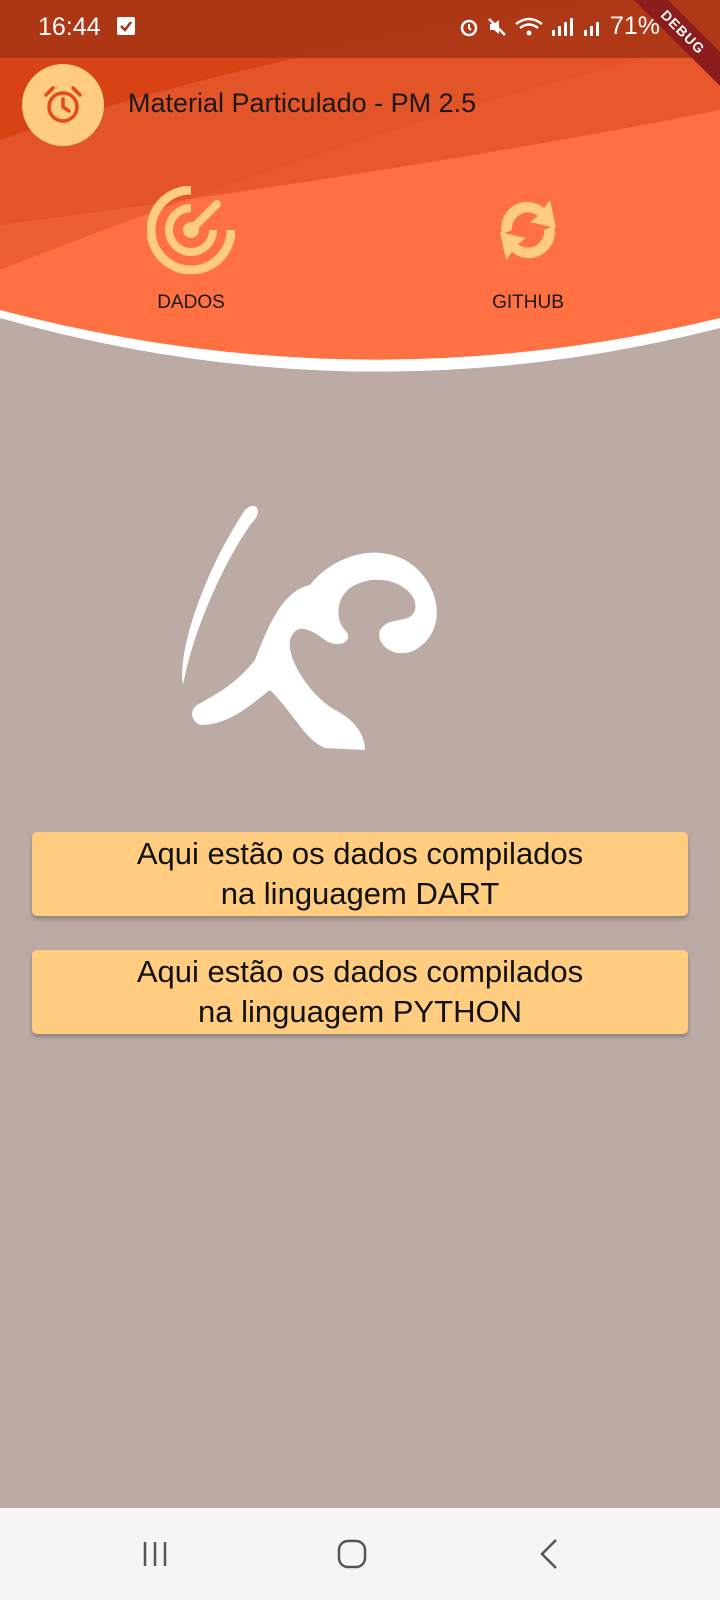  Describe the element at coordinates (469, 27) in the screenshot. I see `alarm-icon` at that location.